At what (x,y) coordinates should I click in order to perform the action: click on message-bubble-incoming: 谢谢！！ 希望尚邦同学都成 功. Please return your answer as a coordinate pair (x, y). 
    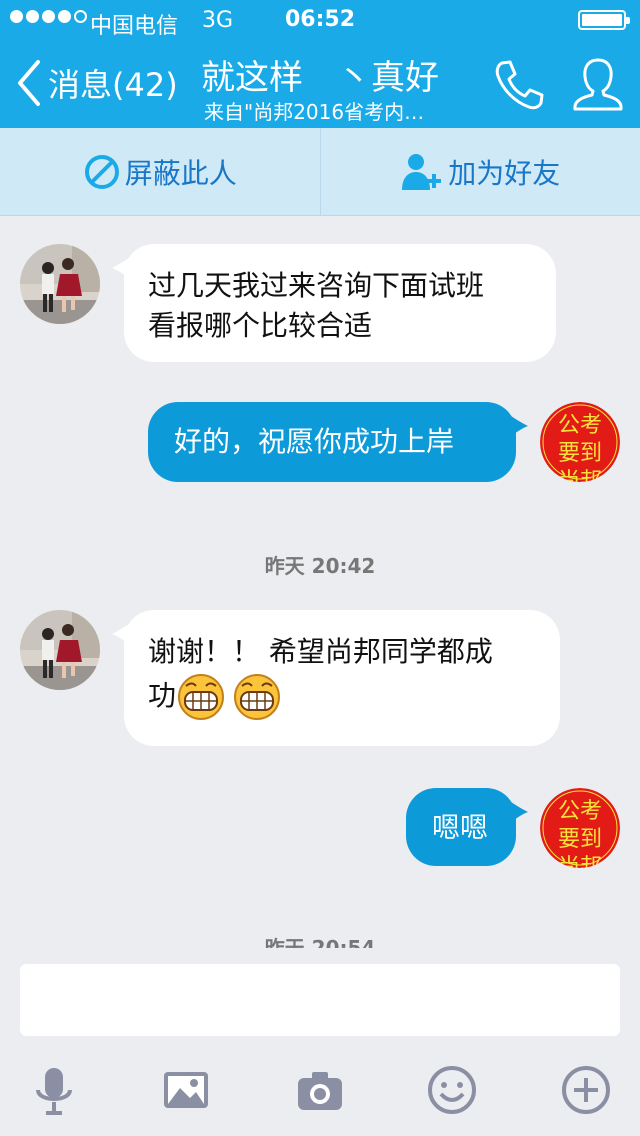
    Looking at the image, I should click on (336, 678).